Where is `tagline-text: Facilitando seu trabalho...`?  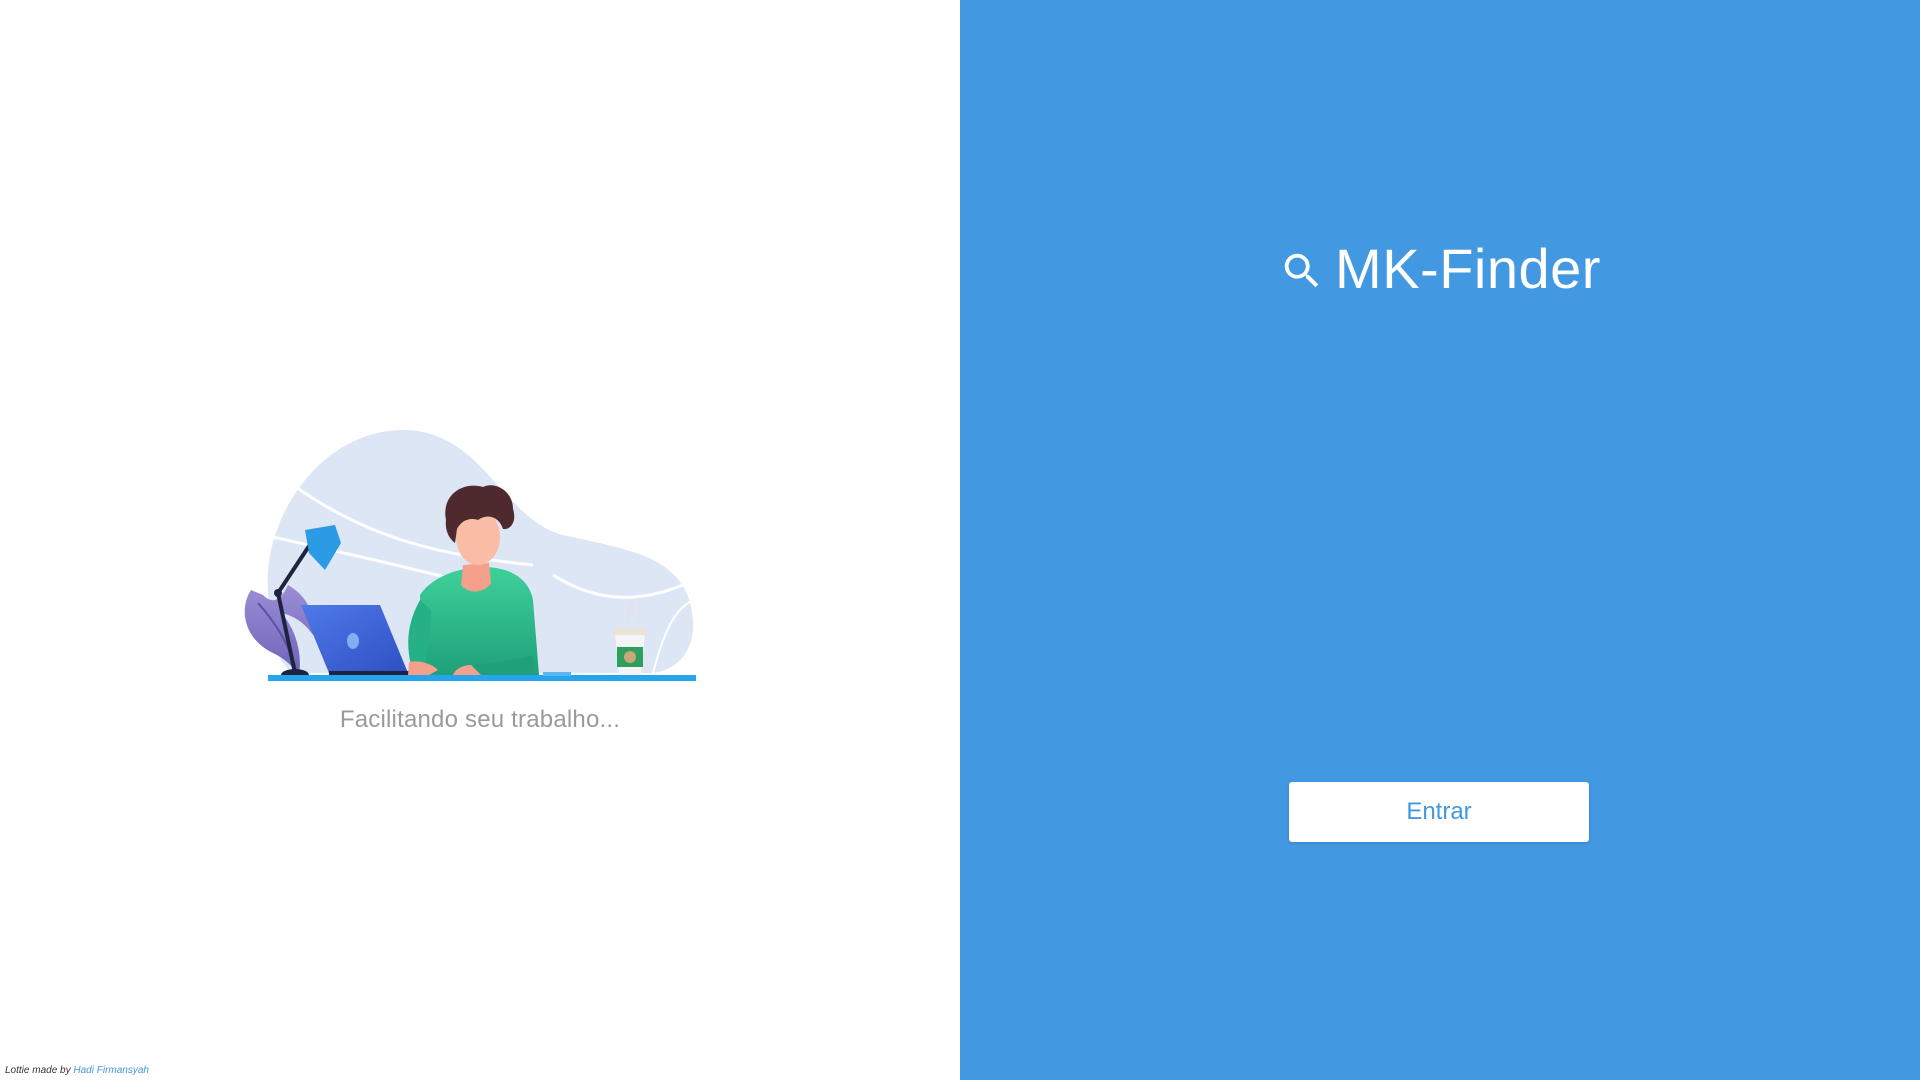 tagline-text: Facilitando seu trabalho... is located at coordinates (480, 719).